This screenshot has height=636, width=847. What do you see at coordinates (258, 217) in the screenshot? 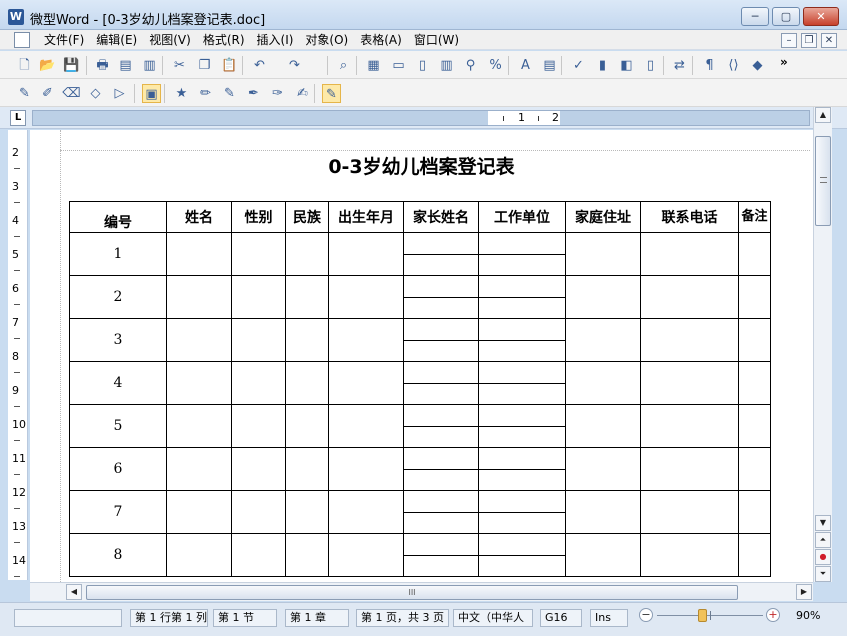
I see `column-header: 性别` at bounding box center [258, 217].